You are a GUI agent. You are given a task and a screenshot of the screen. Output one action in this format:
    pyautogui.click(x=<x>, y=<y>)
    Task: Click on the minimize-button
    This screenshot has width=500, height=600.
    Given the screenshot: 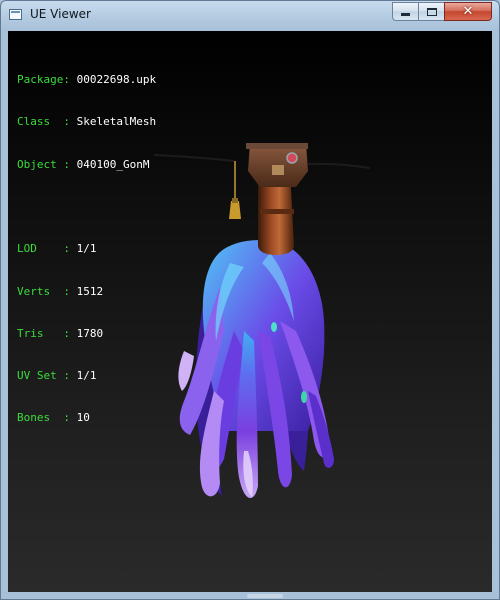 What is the action you would take?
    pyautogui.click(x=405, y=11)
    